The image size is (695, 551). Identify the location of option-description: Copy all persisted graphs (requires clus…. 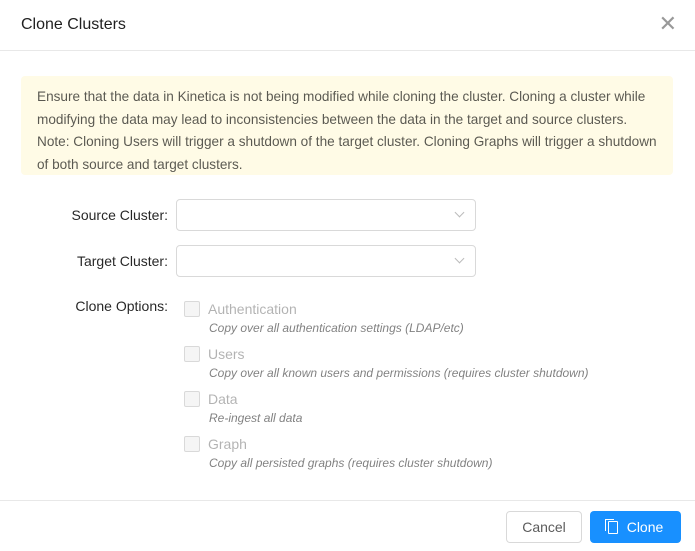
(351, 463).